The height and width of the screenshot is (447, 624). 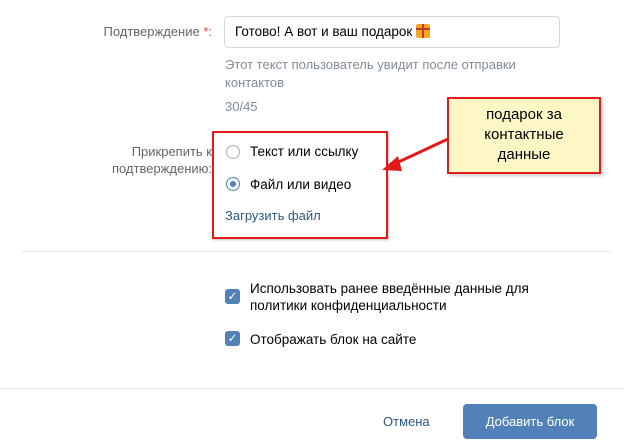 I want to click on radio-text-or-link-label: Текст или ссылку, so click(x=304, y=151).